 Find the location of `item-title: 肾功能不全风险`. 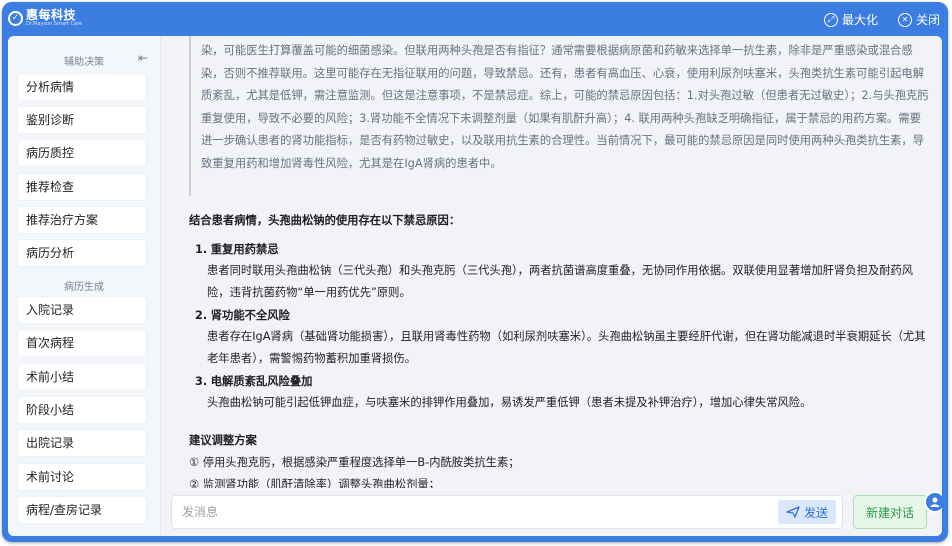

item-title: 肾功能不全风险 is located at coordinates (250, 315).